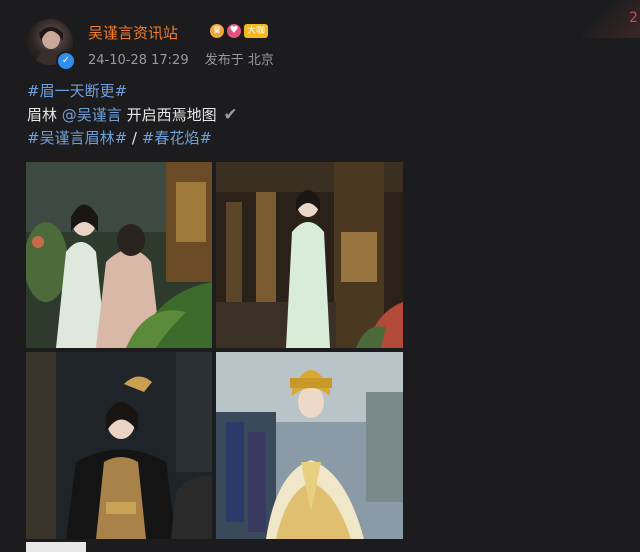  I want to click on post-text-line-3: #吴谨言眉林# / #春花焰#, so click(119, 137).